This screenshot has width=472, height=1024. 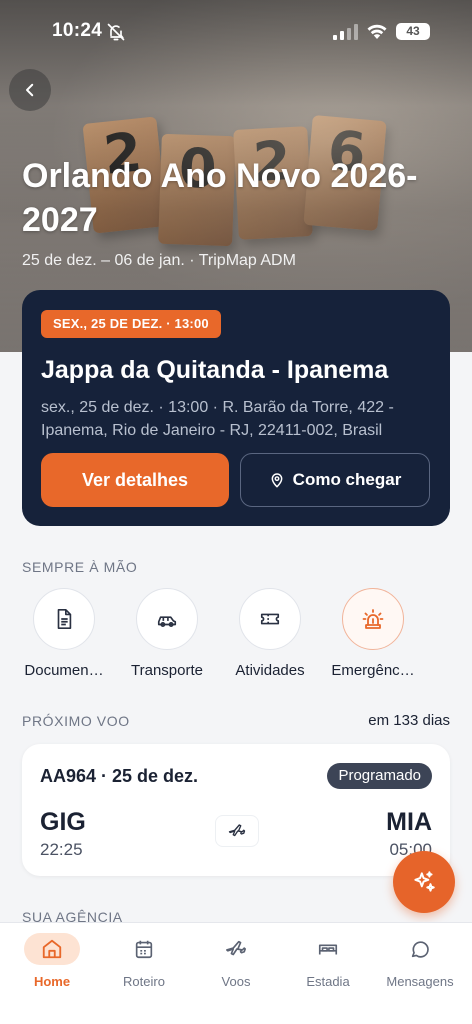 I want to click on quick-access-title: SEMPRE À MÃO, so click(x=80, y=567).